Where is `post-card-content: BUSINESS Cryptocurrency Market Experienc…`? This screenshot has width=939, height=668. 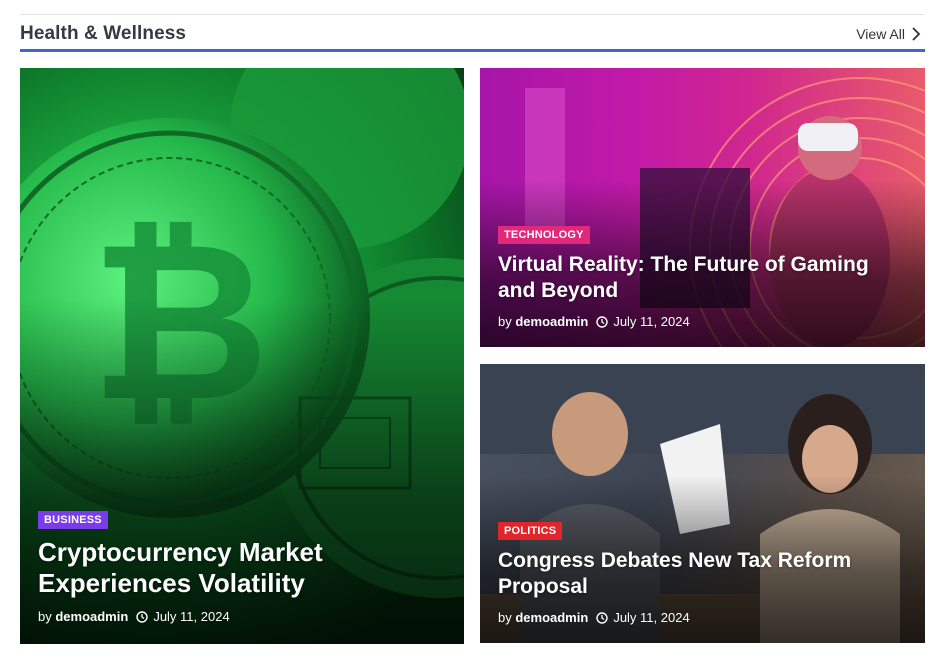
post-card-content: BUSINESS Cryptocurrency Market Experienc… is located at coordinates (242, 567).